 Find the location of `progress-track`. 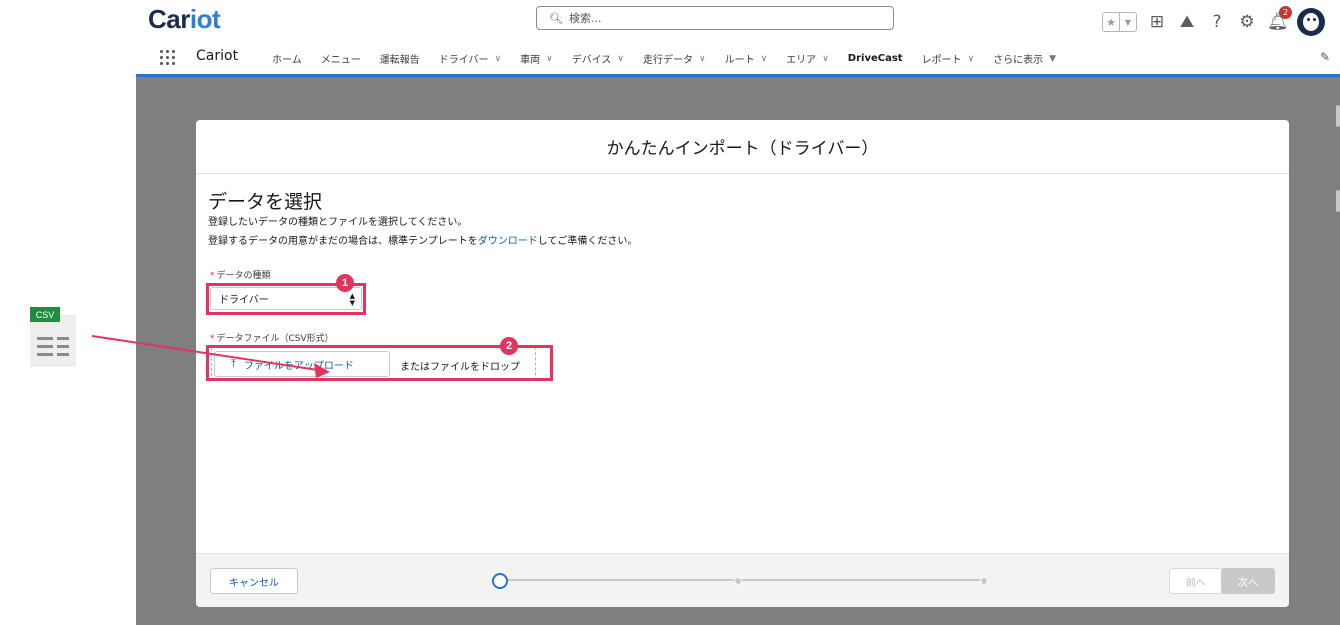

progress-track is located at coordinates (744, 580).